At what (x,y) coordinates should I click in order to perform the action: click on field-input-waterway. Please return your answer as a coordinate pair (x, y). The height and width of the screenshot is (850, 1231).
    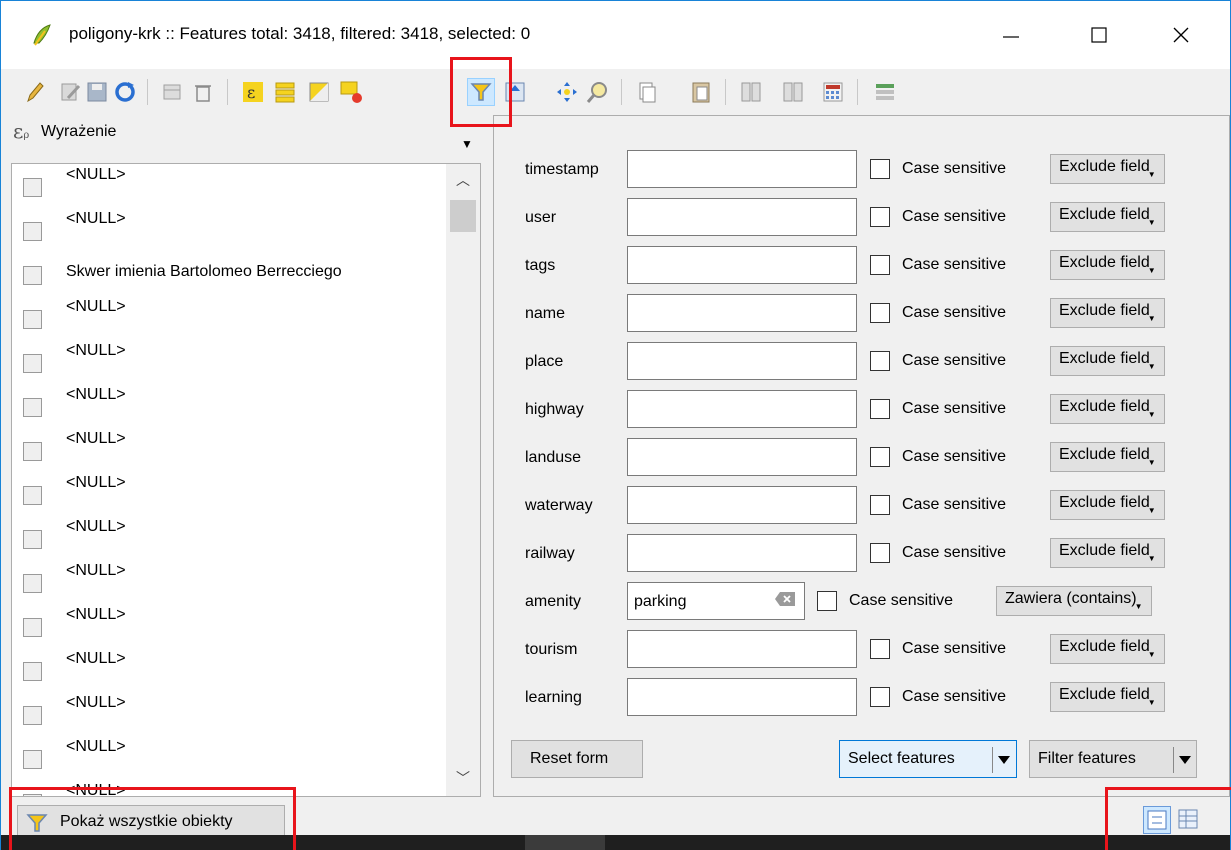
    Looking at the image, I should click on (742, 505).